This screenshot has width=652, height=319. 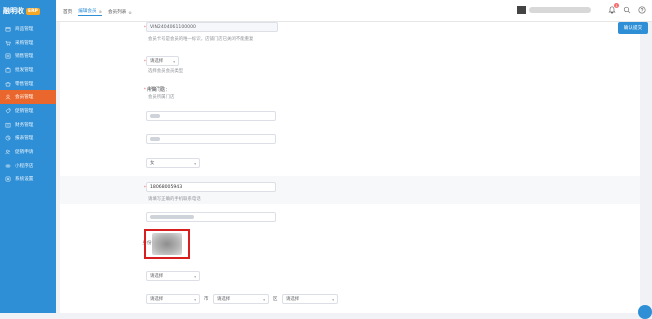 I want to click on city-select: 请选择▾, so click(x=241, y=299).